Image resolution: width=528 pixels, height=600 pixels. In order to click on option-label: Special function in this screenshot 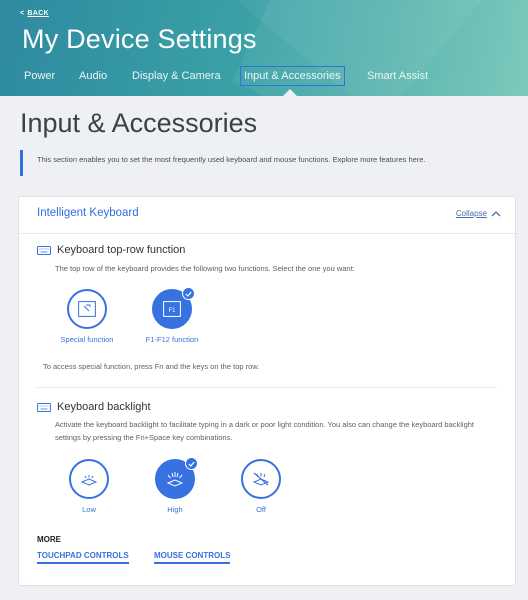, I will do `click(87, 339)`.